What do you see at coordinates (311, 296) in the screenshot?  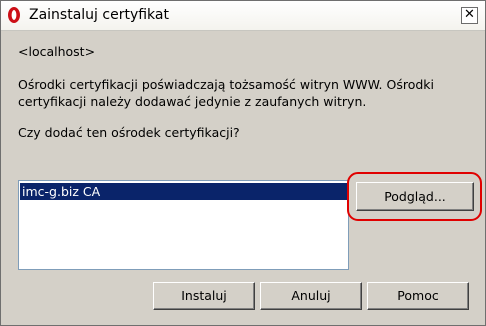 I see `cancel-button: Anuluj` at bounding box center [311, 296].